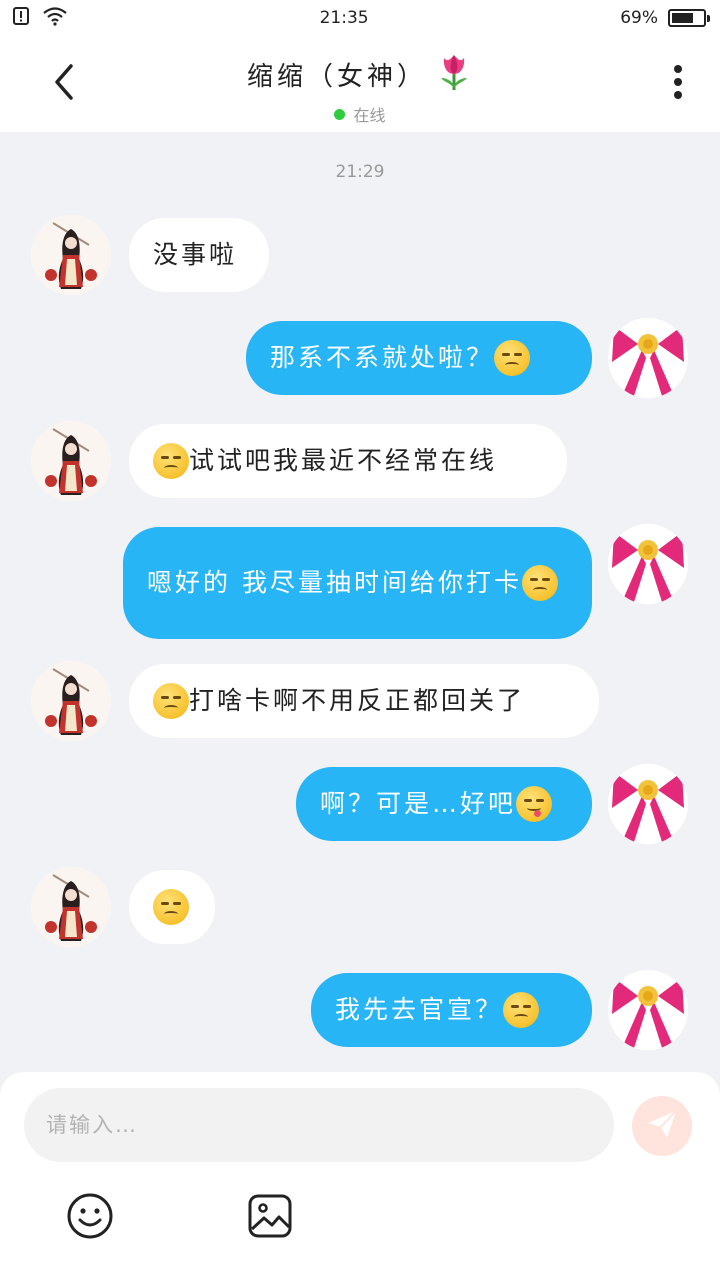  I want to click on image-button, so click(270, 1218).